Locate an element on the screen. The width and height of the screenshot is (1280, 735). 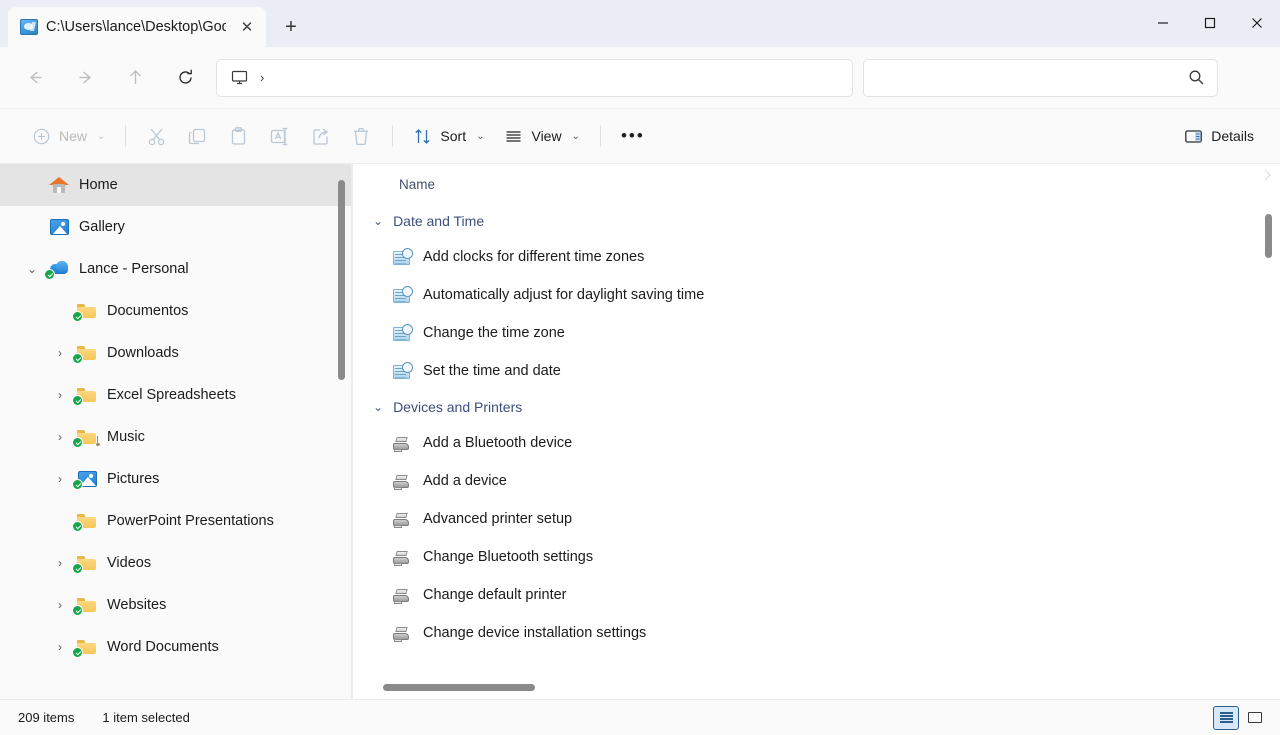
sidebar-item-websites: › Websites is located at coordinates (176, 605).